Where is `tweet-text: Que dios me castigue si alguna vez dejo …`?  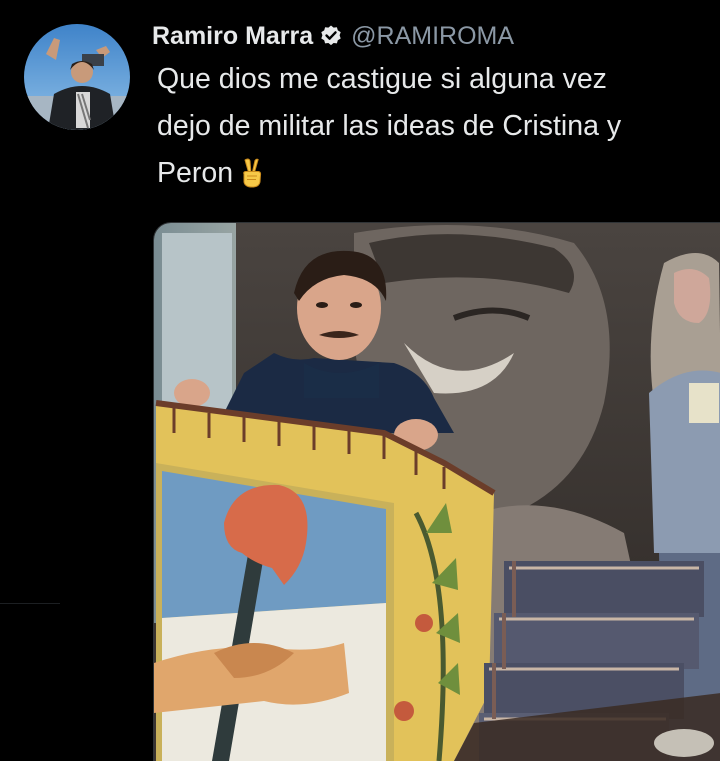 tweet-text: Que dios me castigue si alguna vez dejo … is located at coordinates (437, 127).